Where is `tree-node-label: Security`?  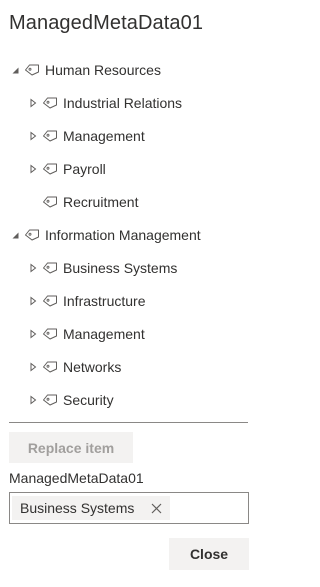
tree-node-label: Security is located at coordinates (88, 399).